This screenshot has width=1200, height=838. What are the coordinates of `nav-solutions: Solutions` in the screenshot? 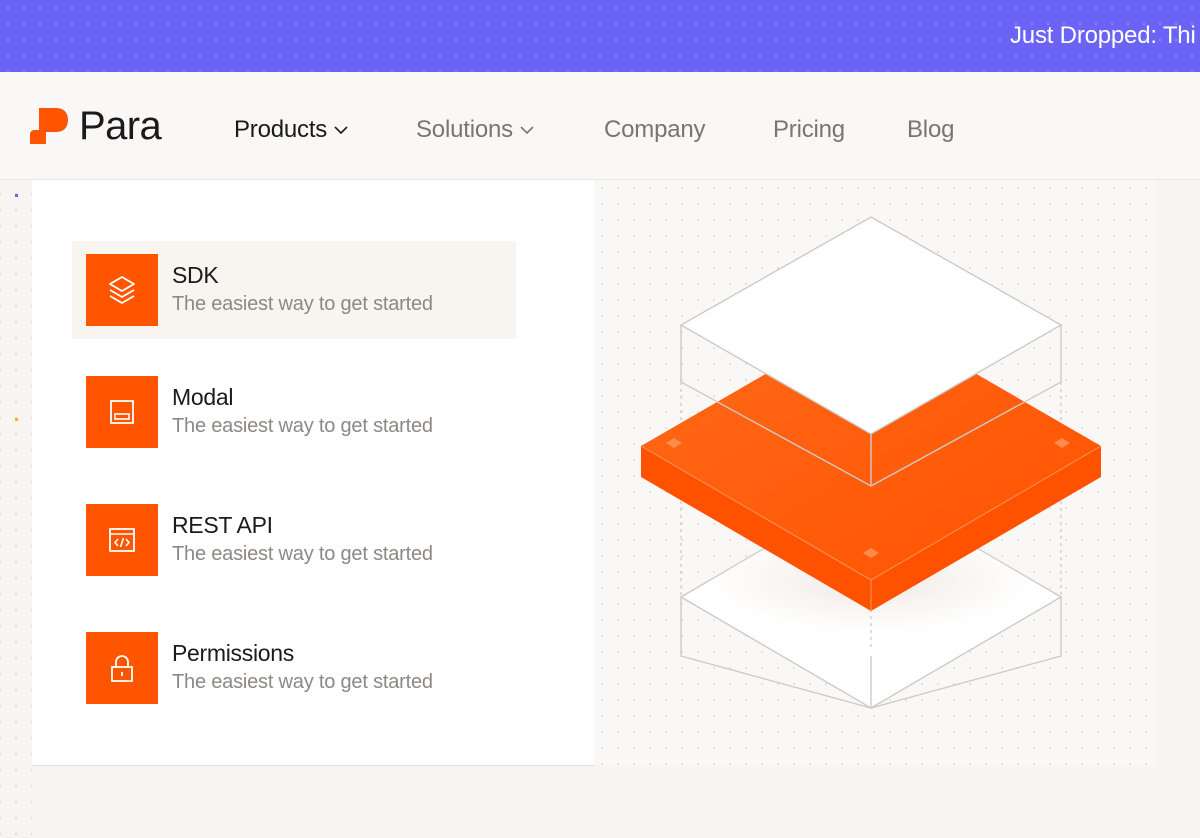 It's located at (475, 130).